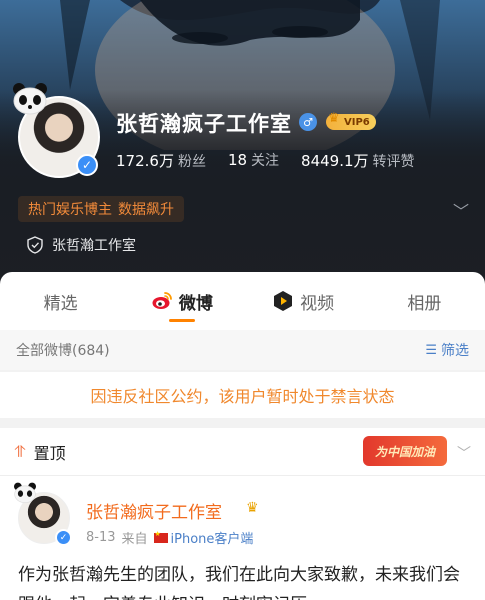 Image resolution: width=485 pixels, height=600 pixels. Describe the element at coordinates (405, 451) in the screenshot. I see `campaign-badge: 为中国加油` at that location.